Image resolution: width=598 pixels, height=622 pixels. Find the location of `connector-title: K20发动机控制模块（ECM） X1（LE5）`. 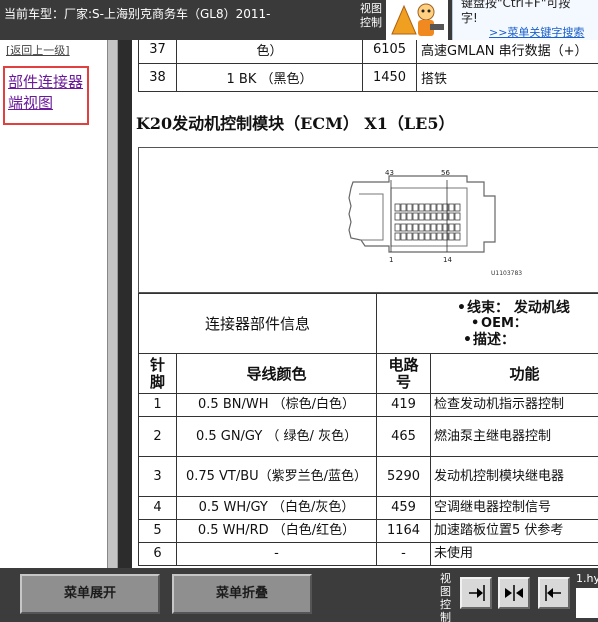

connector-title: K20发动机控制模块（ECM） X1（LE5） is located at coordinates (295, 123).